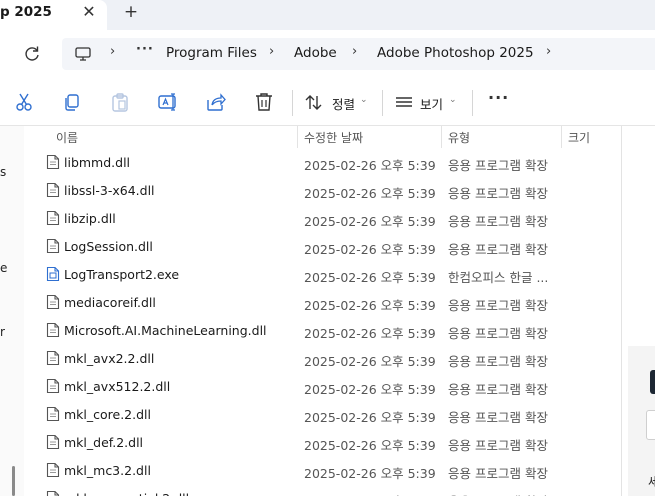 Image resolution: width=655 pixels, height=496 pixels. Describe the element at coordinates (104, 442) in the screenshot. I see `file-name: mkl_def.2.dll` at that location.